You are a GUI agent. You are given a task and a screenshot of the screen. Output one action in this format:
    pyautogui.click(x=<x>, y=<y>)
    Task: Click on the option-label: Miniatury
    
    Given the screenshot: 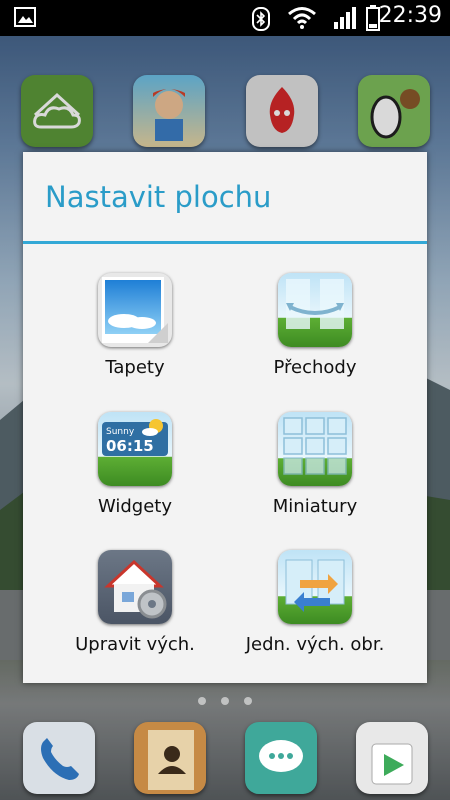 What is the action you would take?
    pyautogui.click(x=315, y=506)
    